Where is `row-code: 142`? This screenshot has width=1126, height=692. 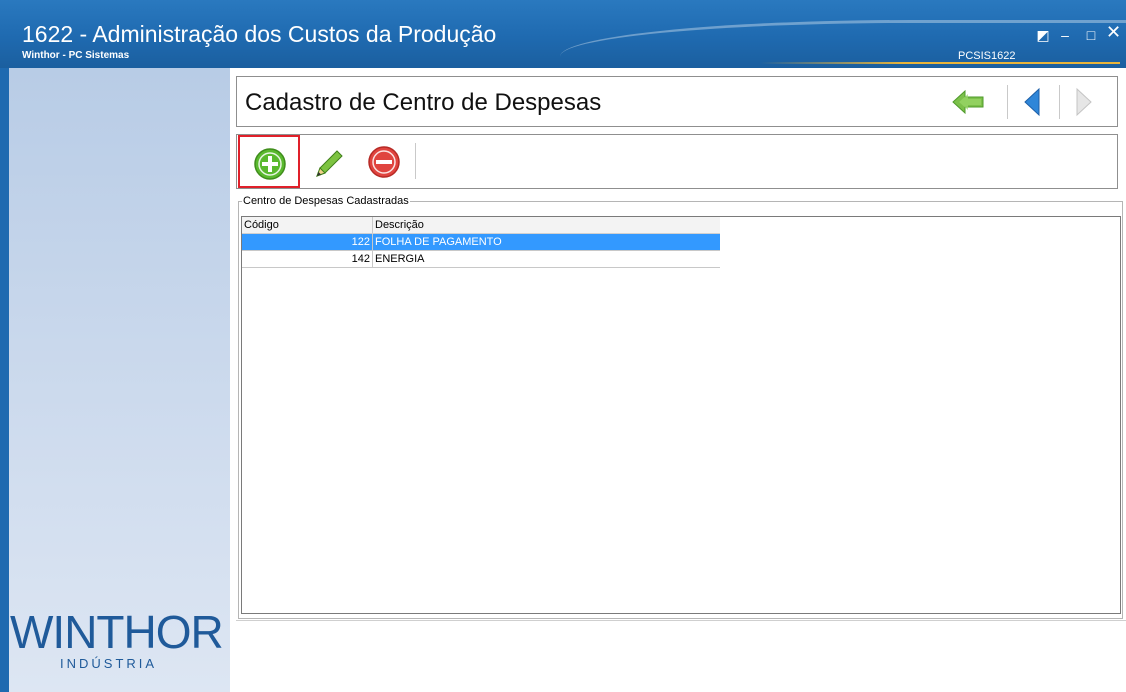 row-code: 142 is located at coordinates (307, 259).